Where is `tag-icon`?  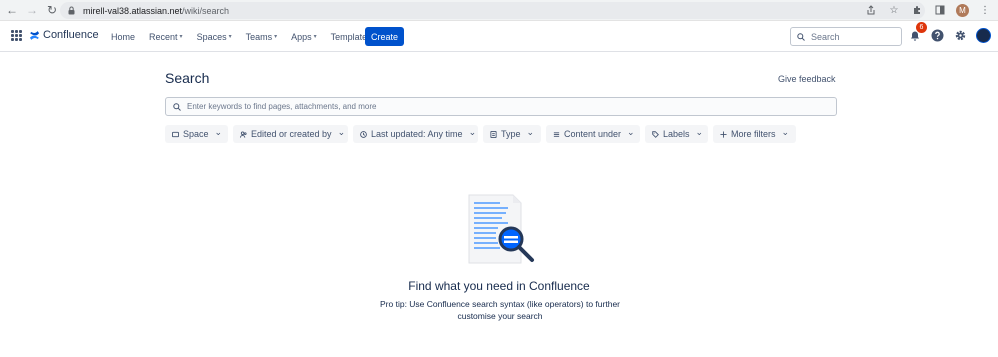 tag-icon is located at coordinates (655, 134).